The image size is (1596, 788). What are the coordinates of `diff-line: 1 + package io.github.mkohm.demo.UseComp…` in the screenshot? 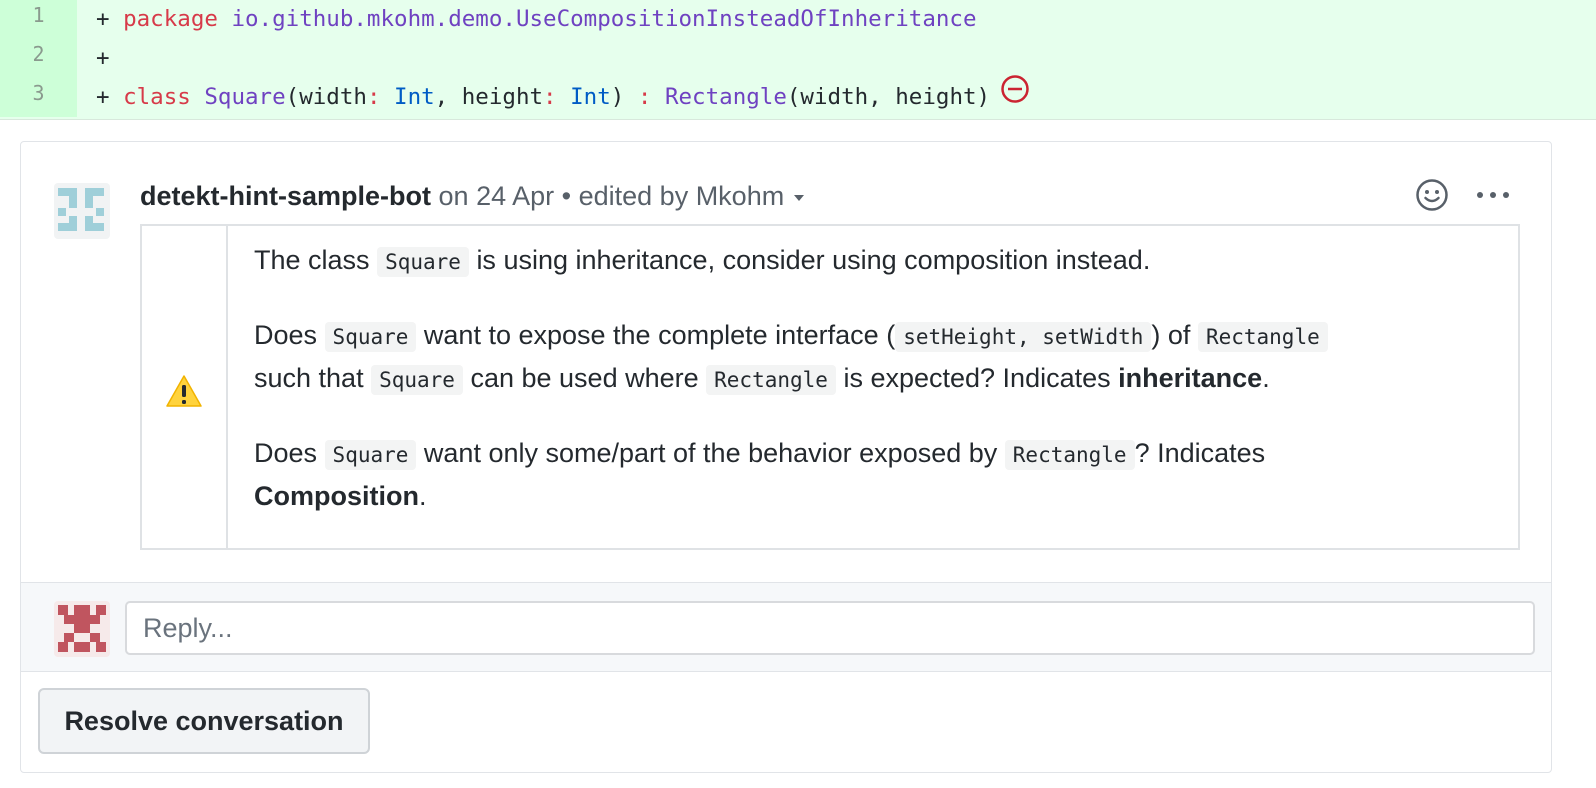 It's located at (798, 19).